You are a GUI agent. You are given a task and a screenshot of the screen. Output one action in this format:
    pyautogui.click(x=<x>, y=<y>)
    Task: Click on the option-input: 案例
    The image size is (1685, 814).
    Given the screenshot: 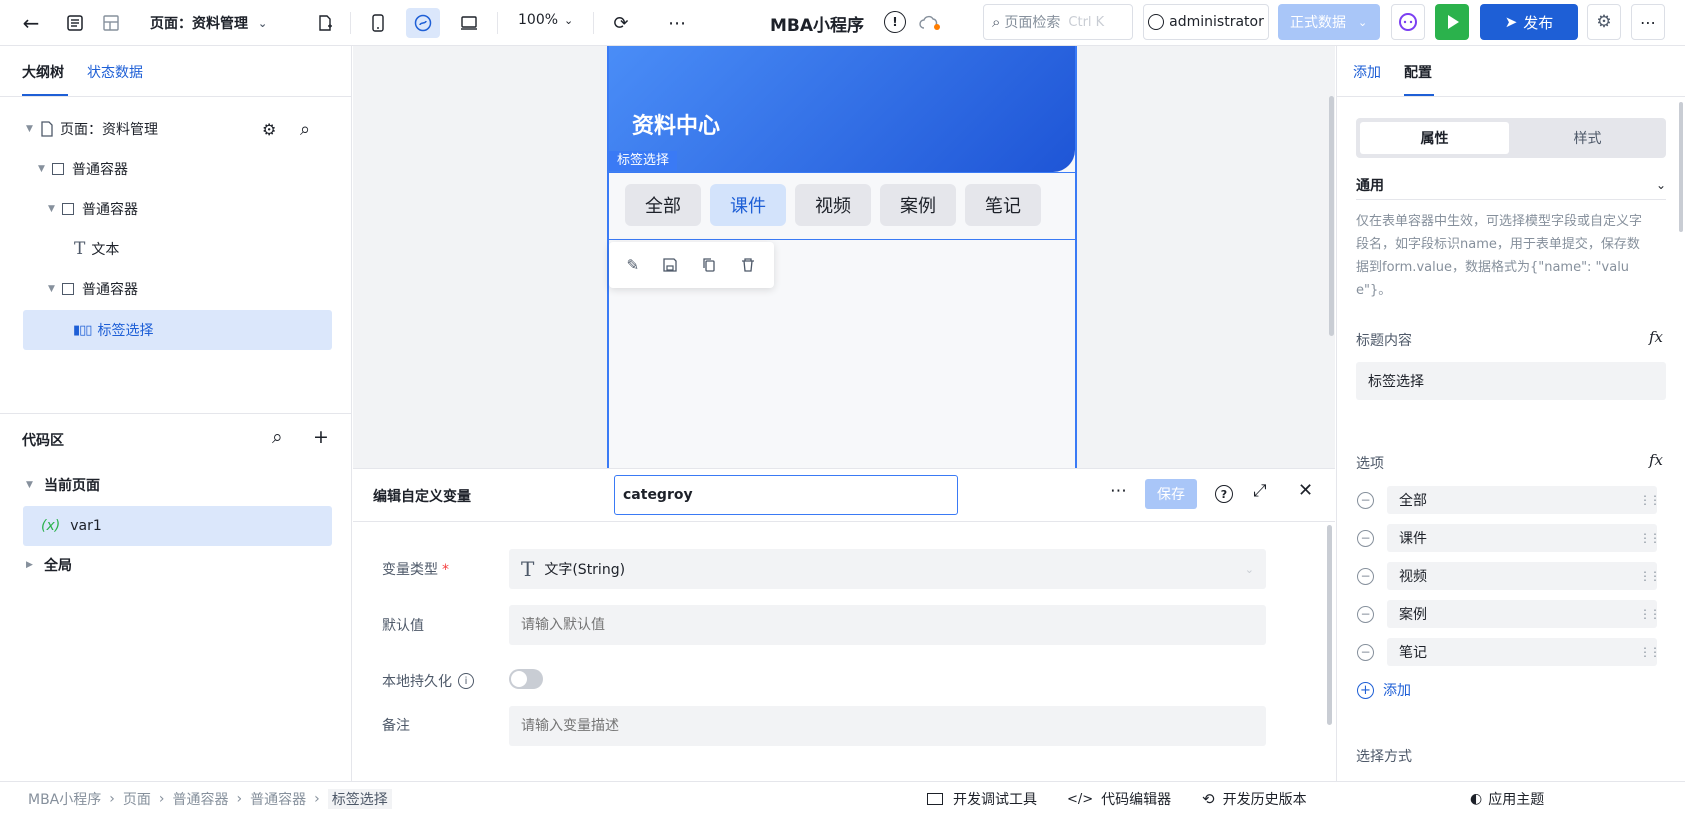 What is the action you would take?
    pyautogui.click(x=1522, y=614)
    